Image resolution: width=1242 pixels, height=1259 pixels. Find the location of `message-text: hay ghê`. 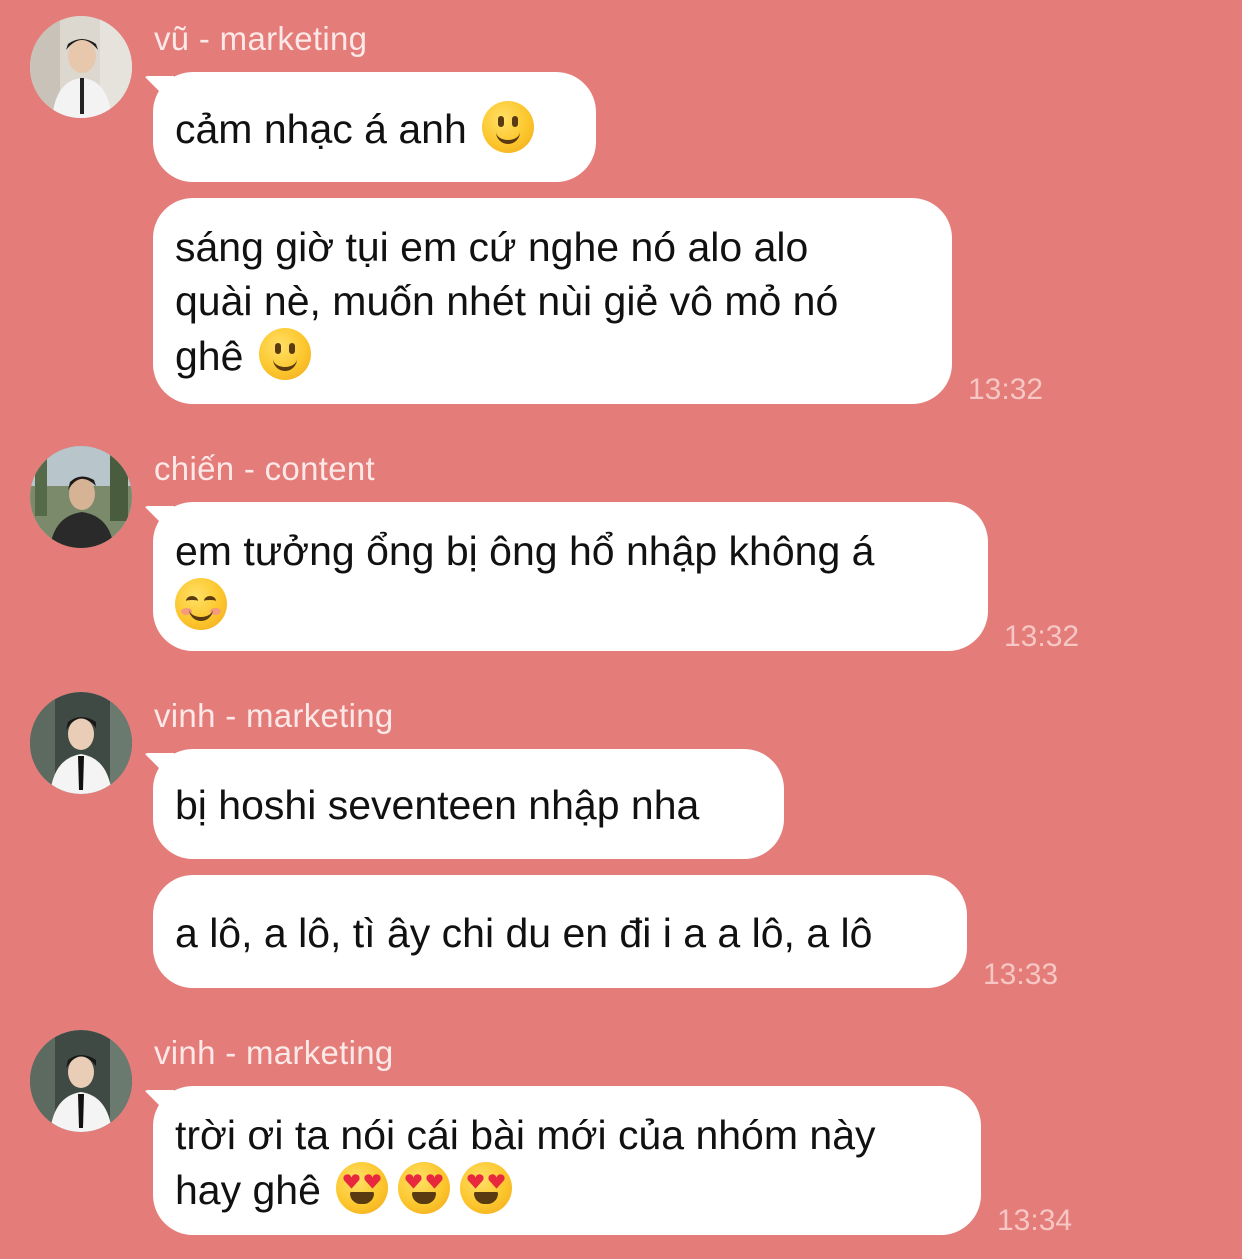

message-text: hay ghê is located at coordinates (567, 1189).